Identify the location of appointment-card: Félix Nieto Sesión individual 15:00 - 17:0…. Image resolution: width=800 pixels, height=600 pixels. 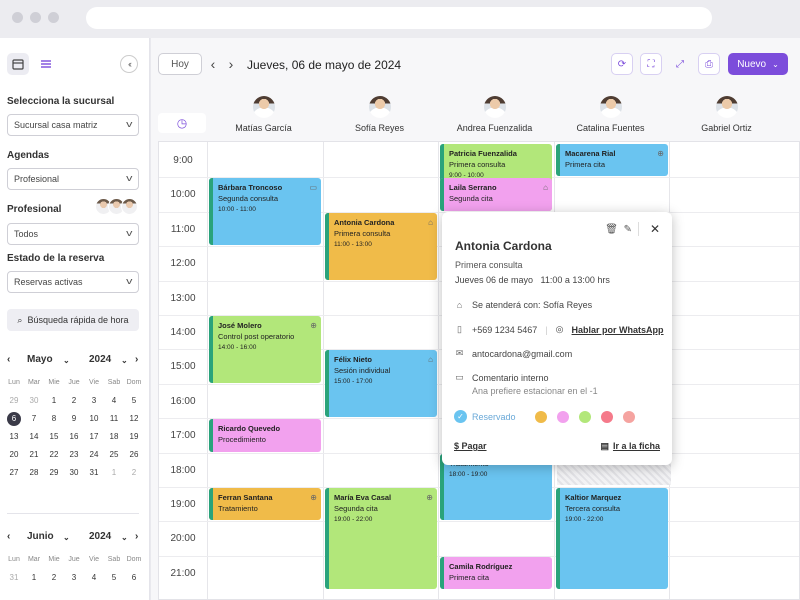
(381, 384).